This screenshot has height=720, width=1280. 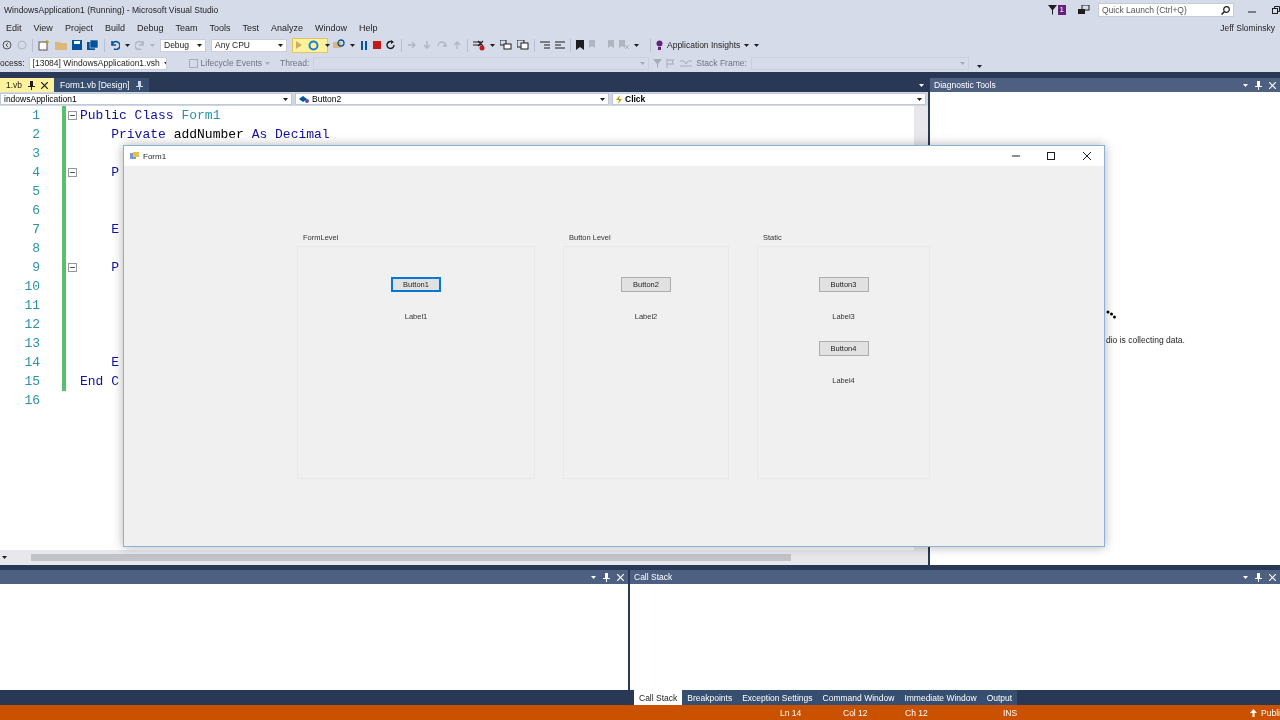 I want to click on new-project-icon, so click(x=44, y=45).